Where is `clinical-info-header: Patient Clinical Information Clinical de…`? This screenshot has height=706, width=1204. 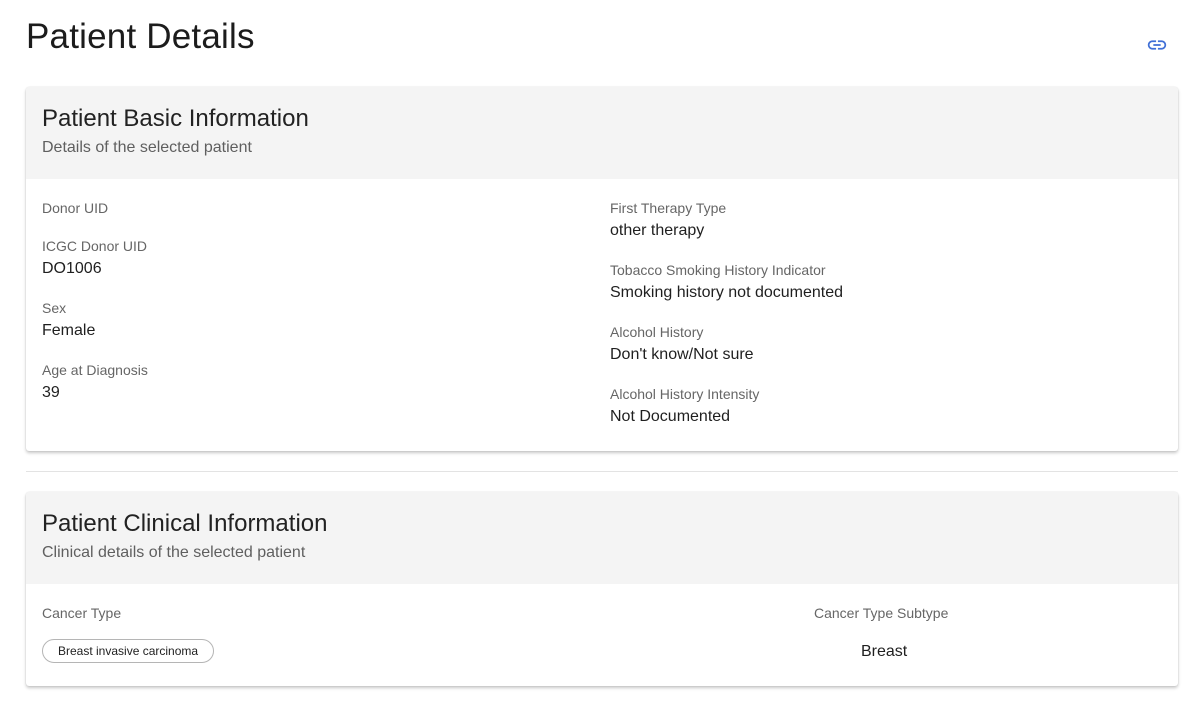 clinical-info-header: Patient Clinical Information Clinical de… is located at coordinates (602, 538).